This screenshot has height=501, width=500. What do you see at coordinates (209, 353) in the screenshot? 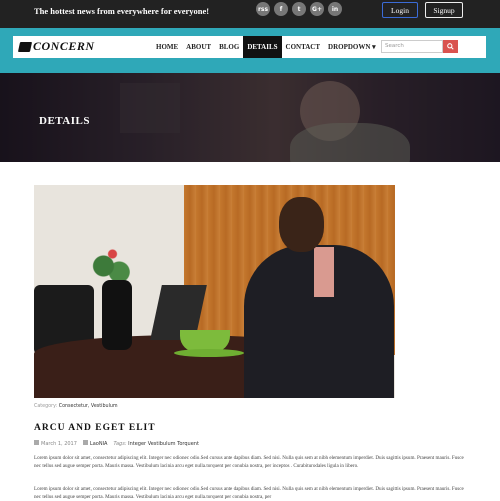
I see `image-saucer` at bounding box center [209, 353].